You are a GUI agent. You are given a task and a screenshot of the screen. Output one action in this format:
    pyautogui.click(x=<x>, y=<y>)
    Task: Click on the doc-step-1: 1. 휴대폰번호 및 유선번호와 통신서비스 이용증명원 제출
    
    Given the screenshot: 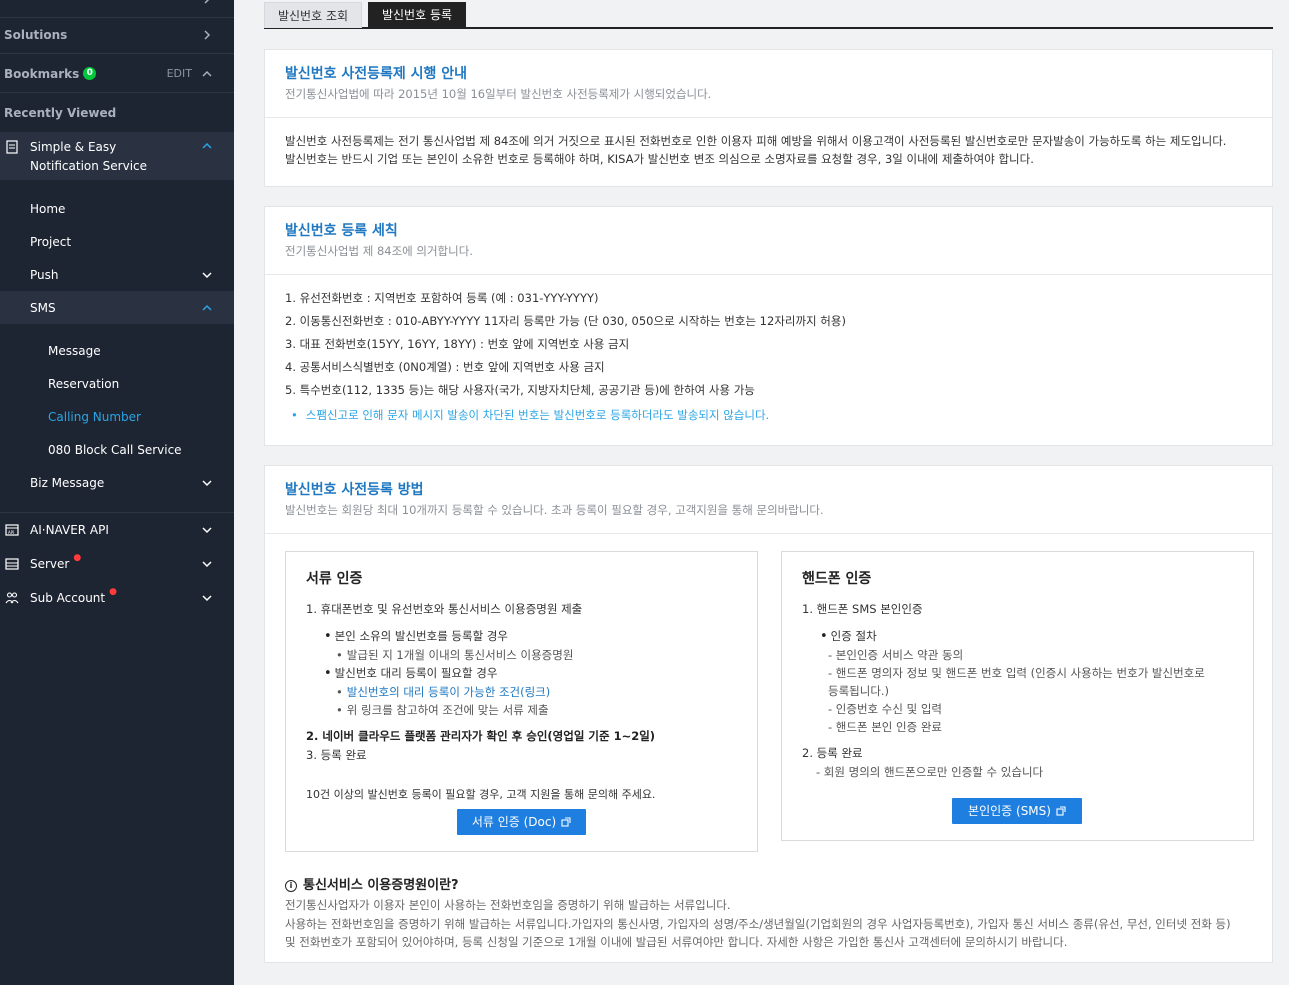 What is the action you would take?
    pyautogui.click(x=444, y=609)
    